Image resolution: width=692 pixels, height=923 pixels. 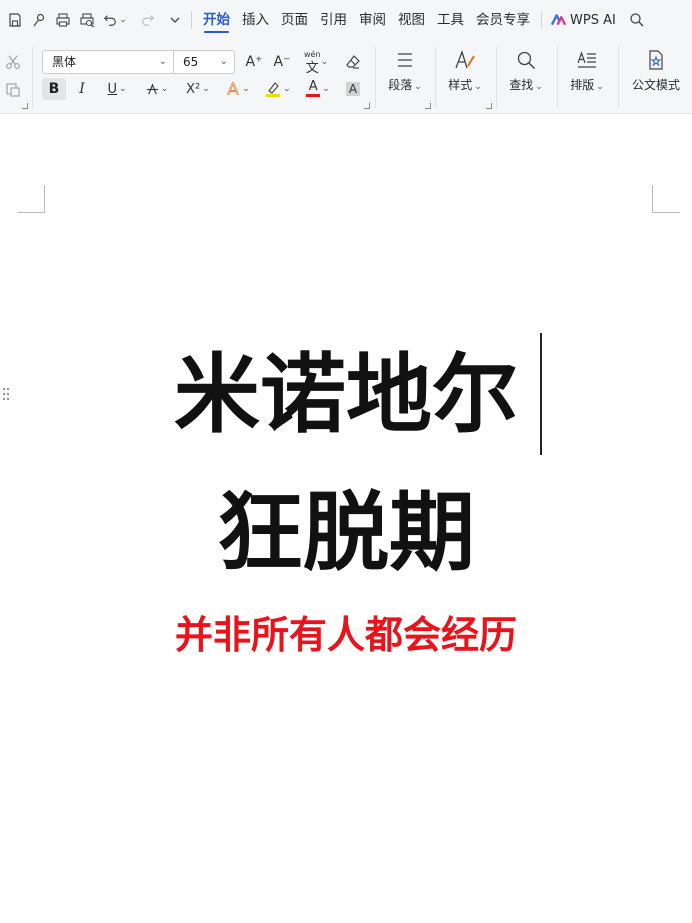 I want to click on tab-insert: 插入, so click(x=255, y=20).